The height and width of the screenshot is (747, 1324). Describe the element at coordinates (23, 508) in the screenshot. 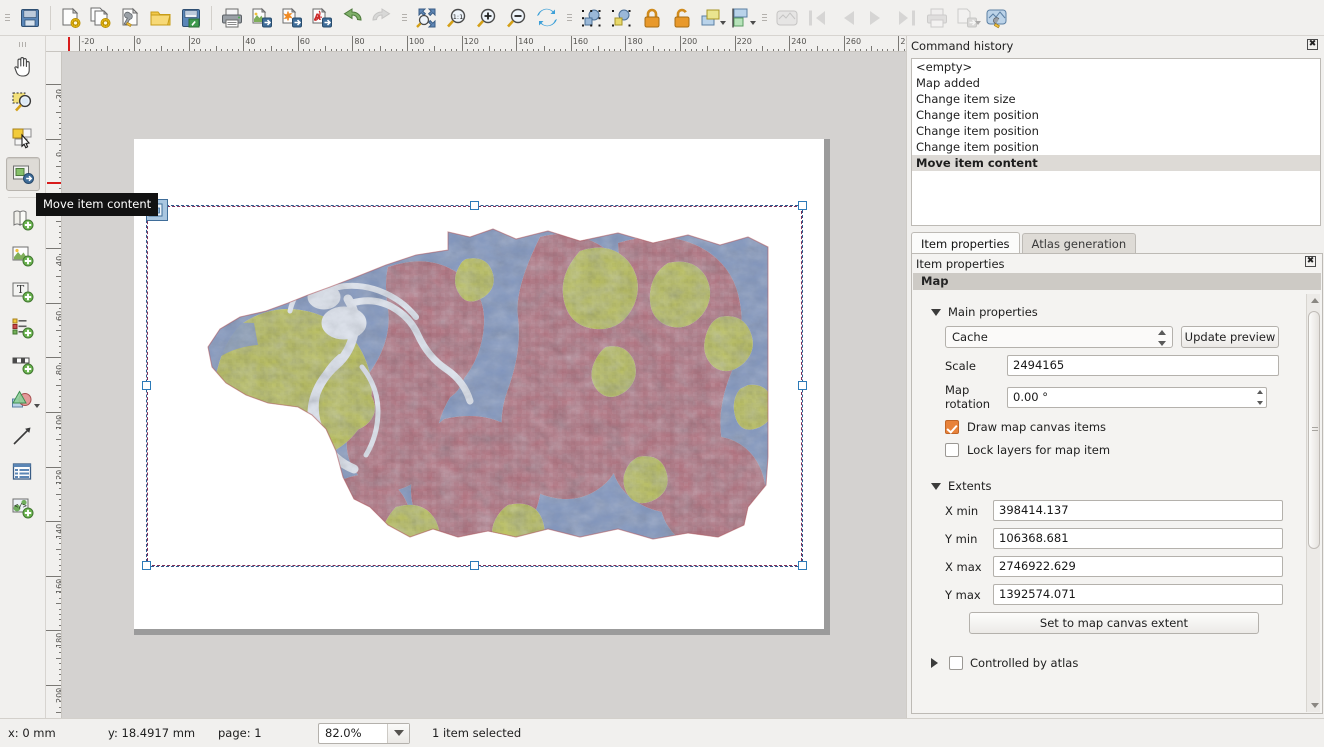

I see `add-html-tool: </>` at that location.